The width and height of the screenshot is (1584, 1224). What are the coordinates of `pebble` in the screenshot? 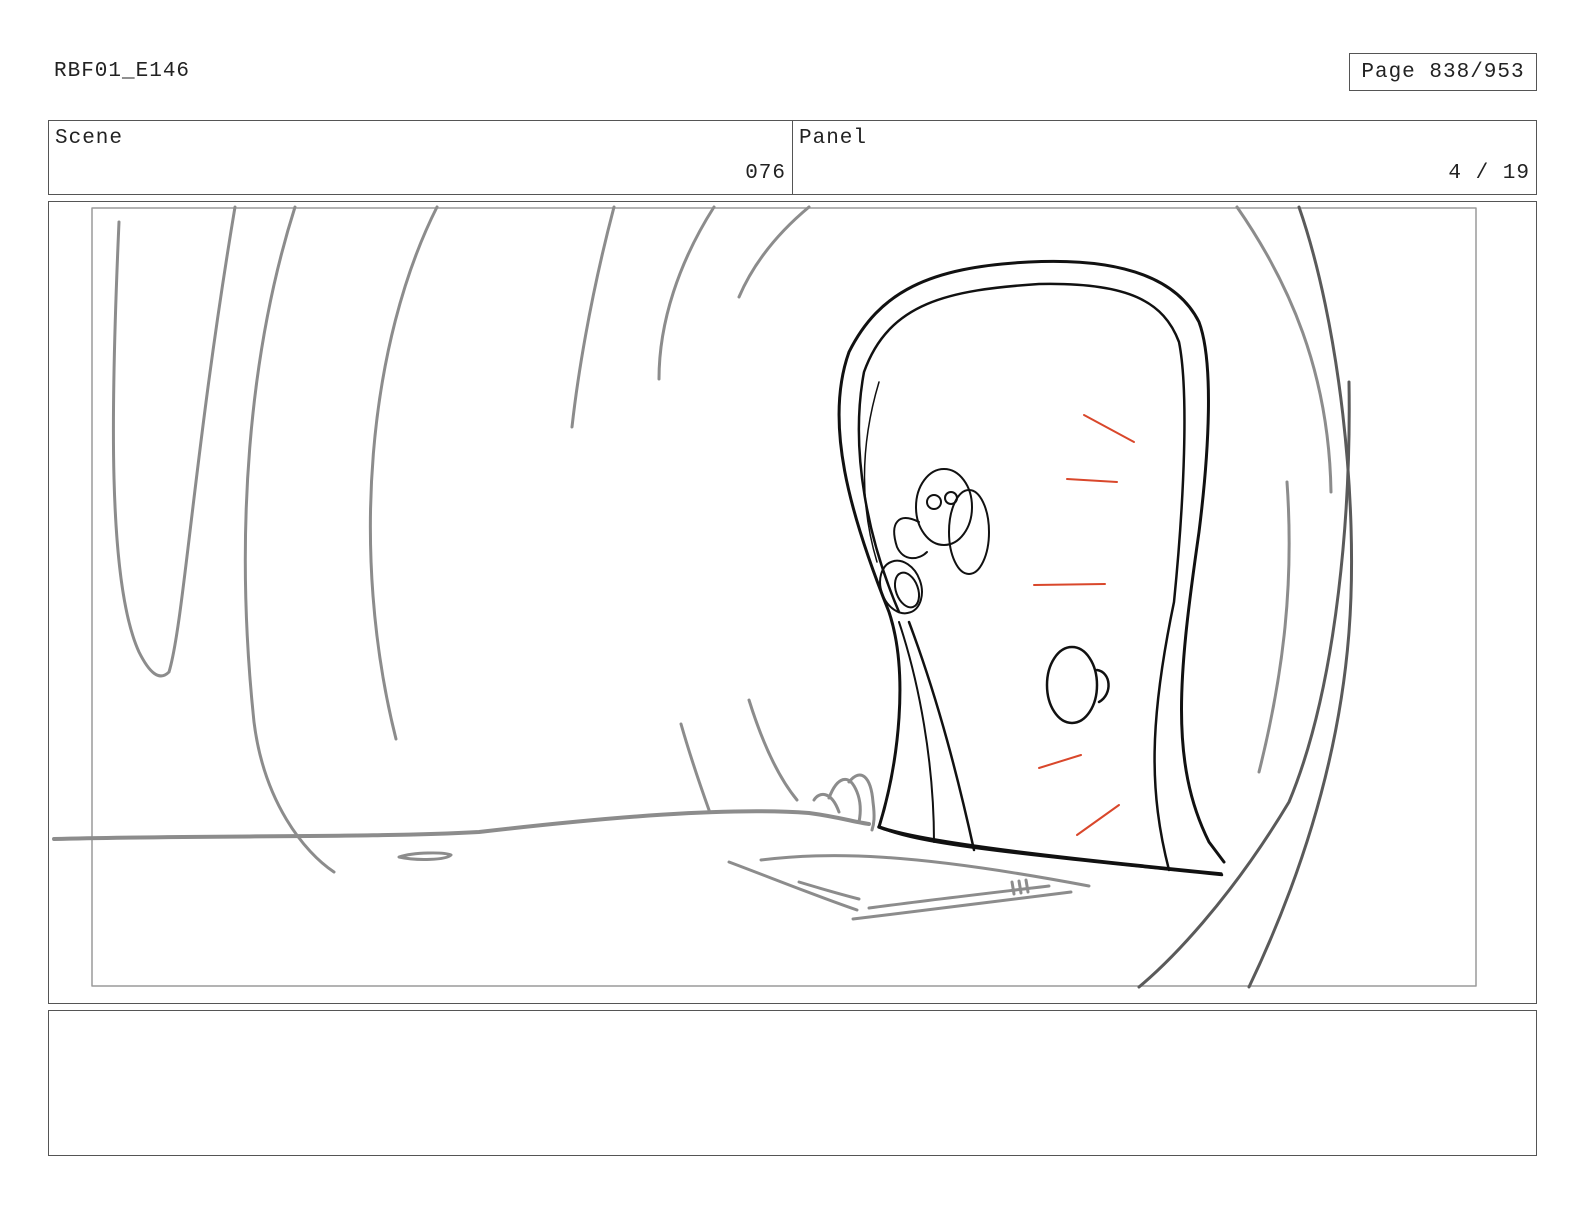 It's located at (425, 856).